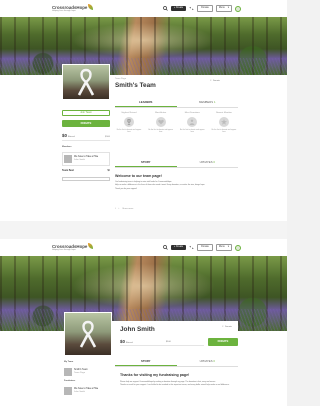 The width and height of the screenshot is (320, 406). I want to click on hero-banner-forest, so click(143, 46).